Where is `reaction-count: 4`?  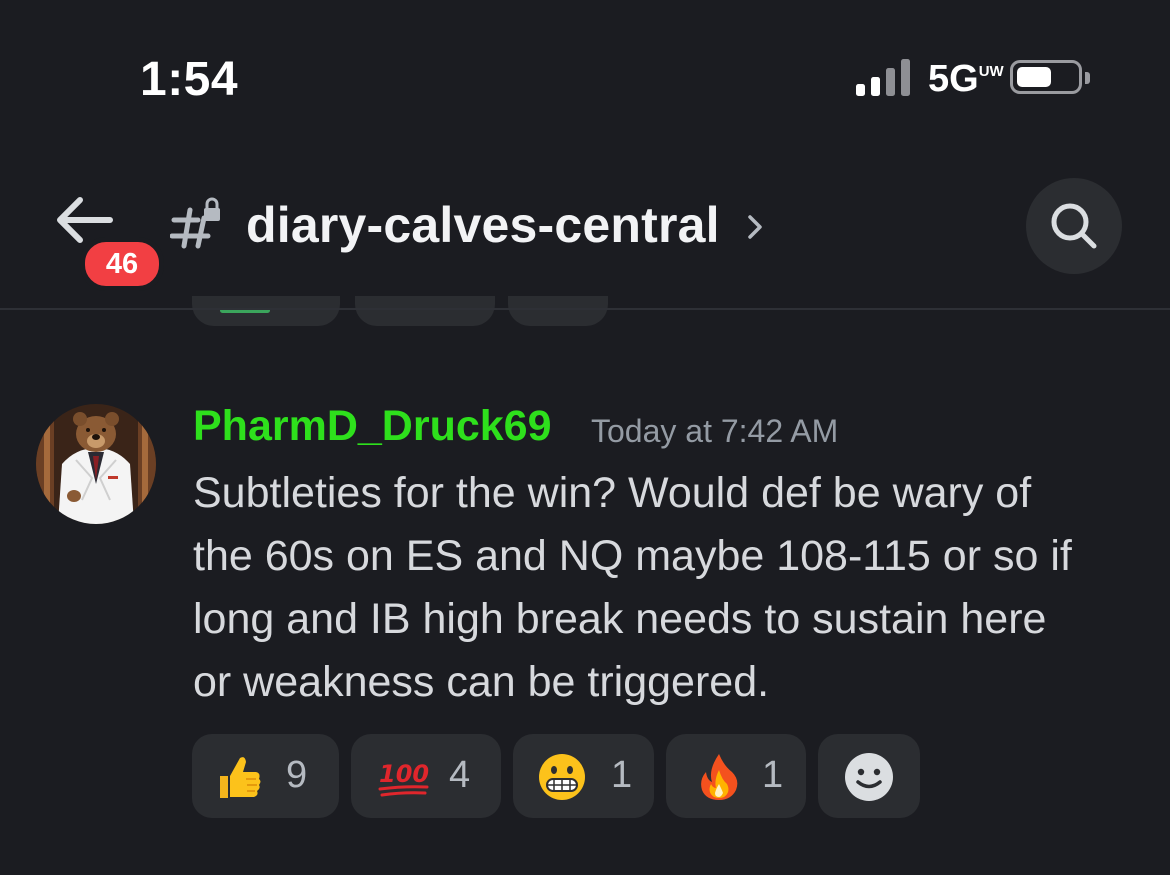 reaction-count: 4 is located at coordinates (460, 775).